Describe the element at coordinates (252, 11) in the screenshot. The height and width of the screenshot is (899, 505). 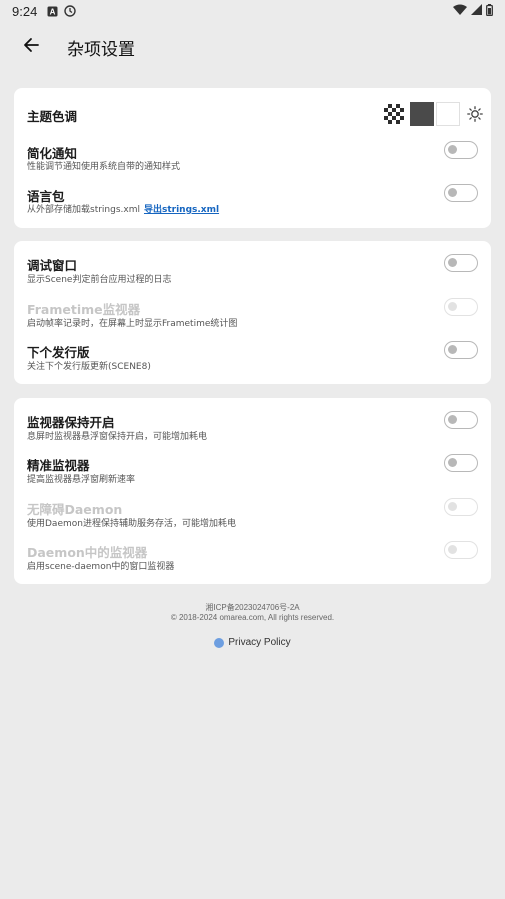
I see `status-bar: 9:24 A` at that location.